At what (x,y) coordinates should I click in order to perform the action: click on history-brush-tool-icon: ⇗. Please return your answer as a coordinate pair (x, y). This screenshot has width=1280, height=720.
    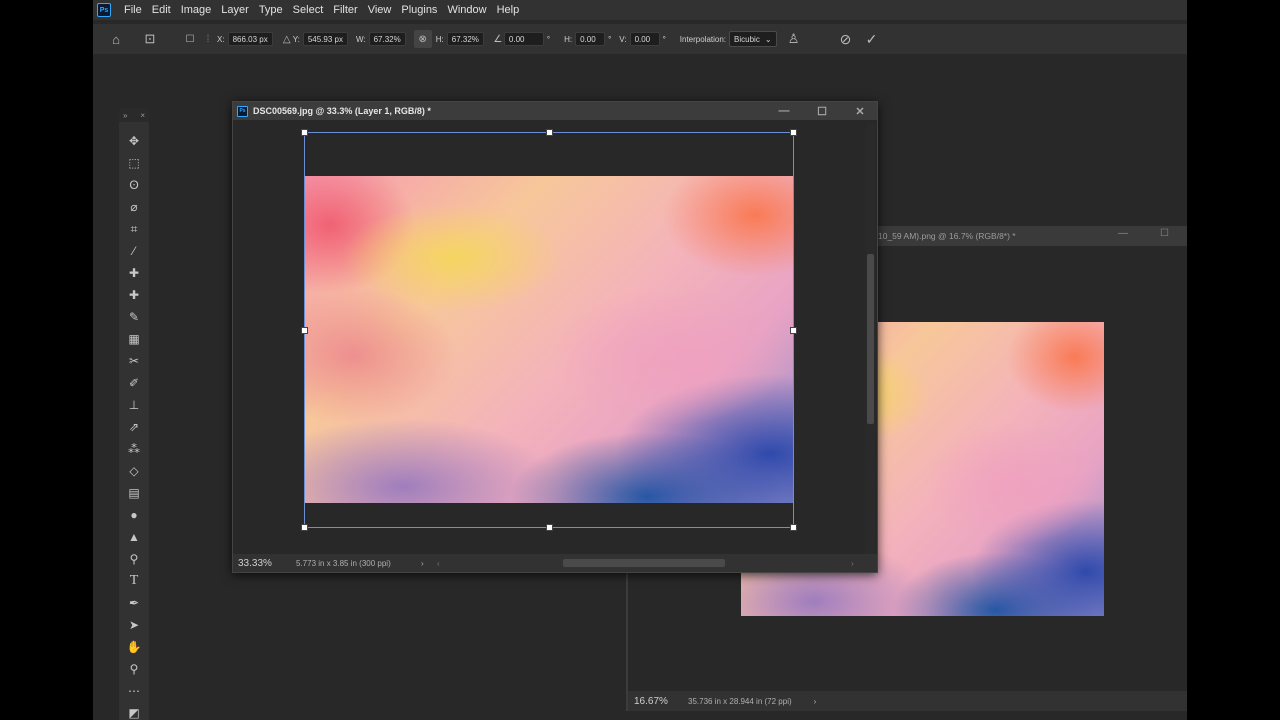
    Looking at the image, I should click on (134, 427).